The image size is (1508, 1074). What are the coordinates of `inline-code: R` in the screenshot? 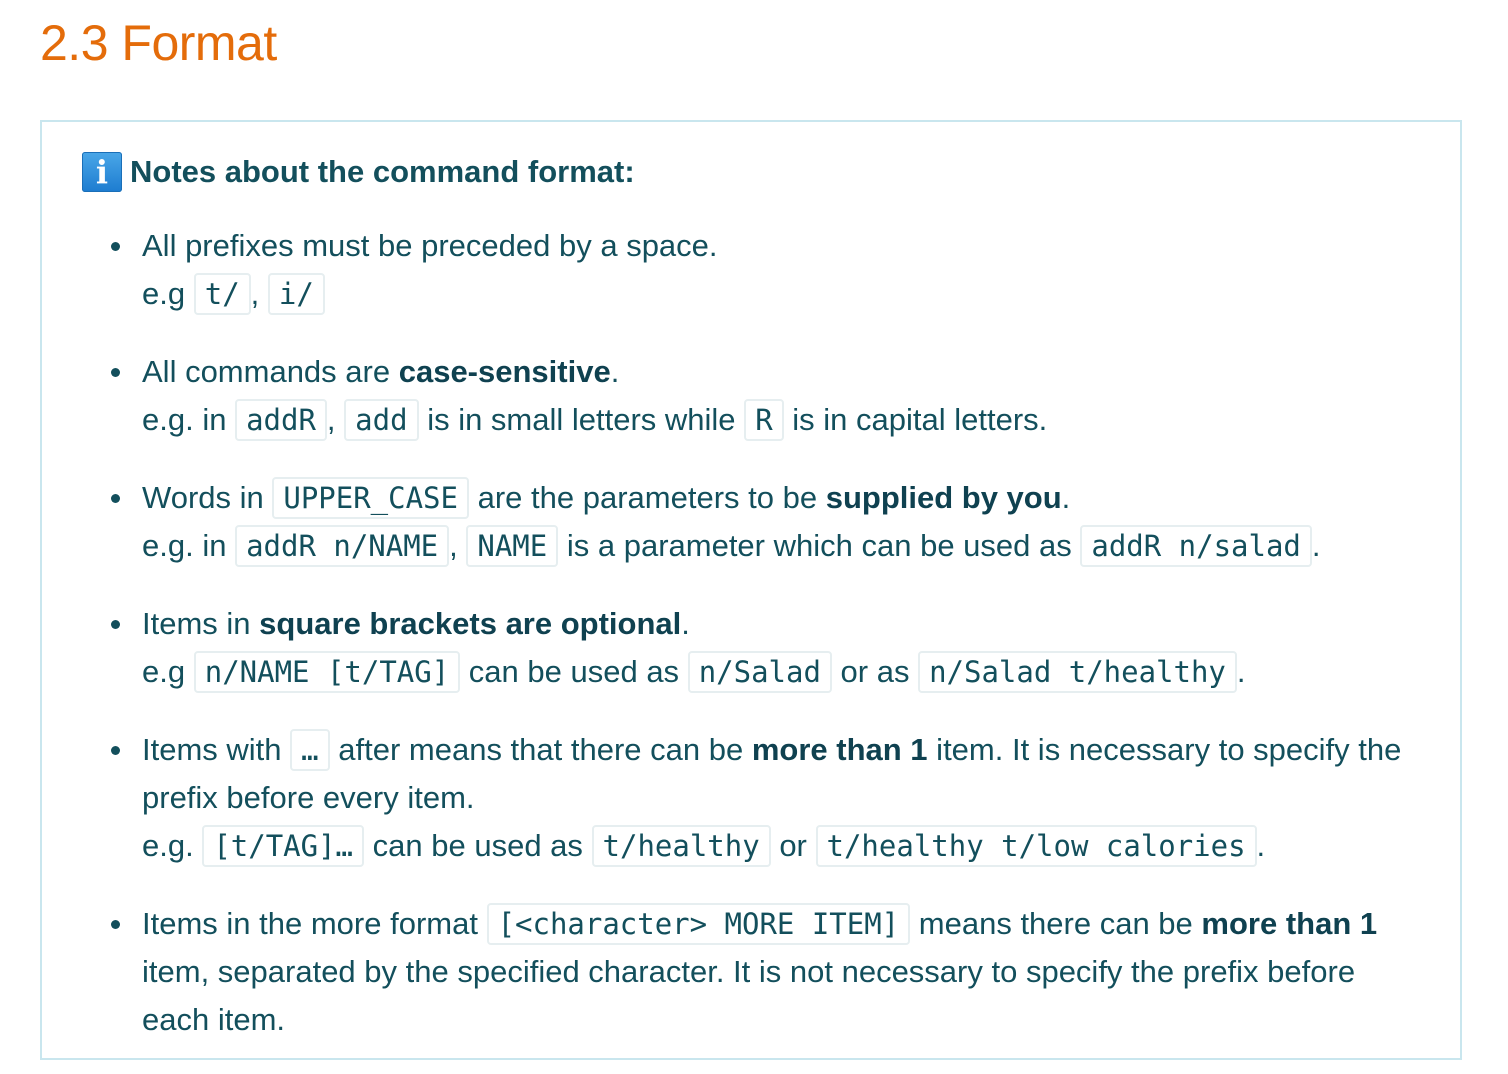 It's located at (764, 420).